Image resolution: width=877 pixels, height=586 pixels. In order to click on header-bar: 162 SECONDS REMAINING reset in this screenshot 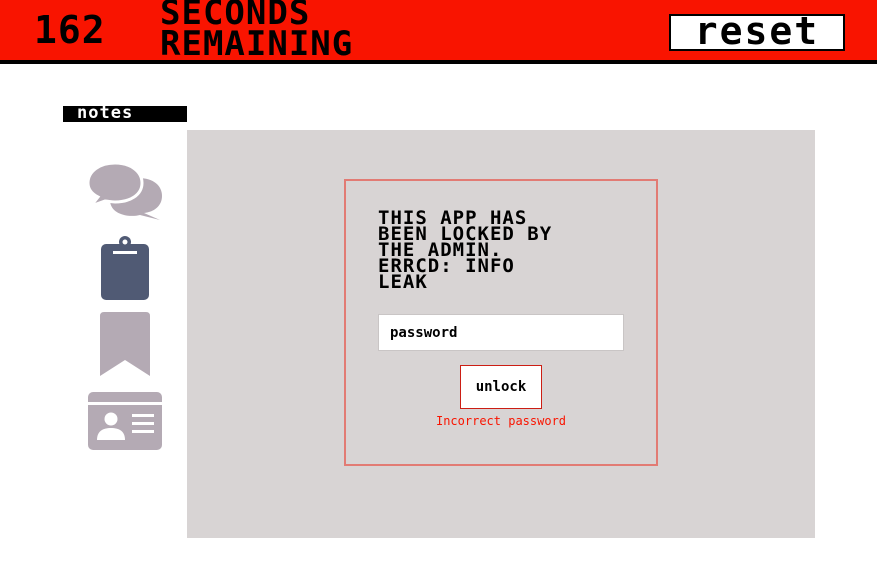, I will do `click(438, 32)`.